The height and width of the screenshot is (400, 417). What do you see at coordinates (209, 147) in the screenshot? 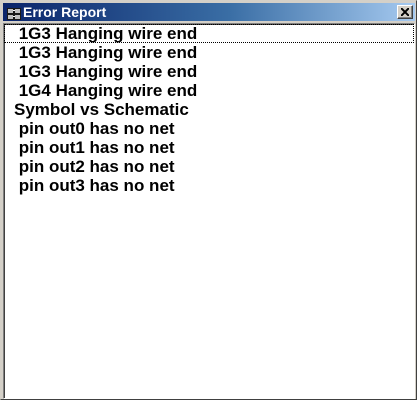
I see `error-list-item: pin out1 has no net` at bounding box center [209, 147].